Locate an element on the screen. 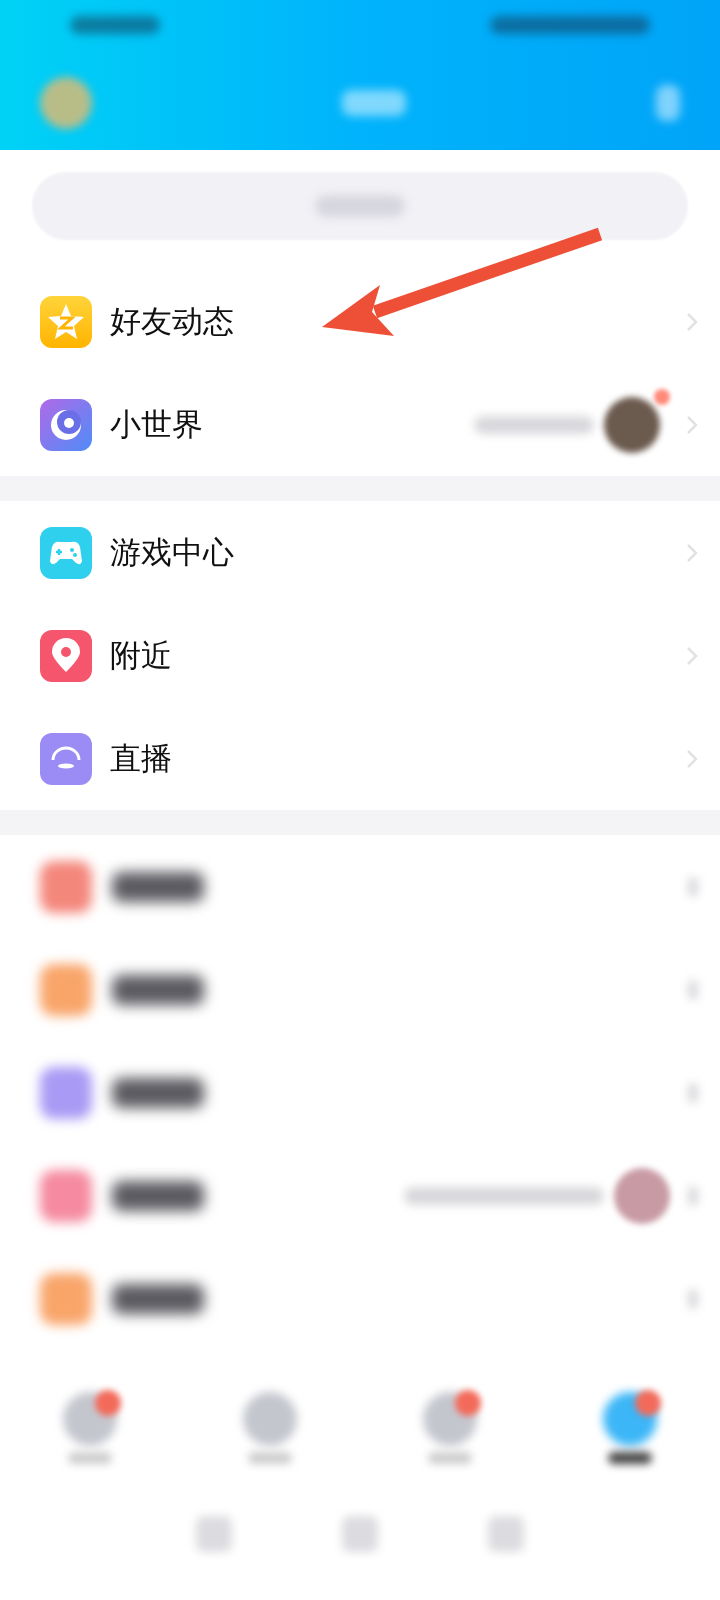  menu-label: 好友动态 is located at coordinates (172, 321).